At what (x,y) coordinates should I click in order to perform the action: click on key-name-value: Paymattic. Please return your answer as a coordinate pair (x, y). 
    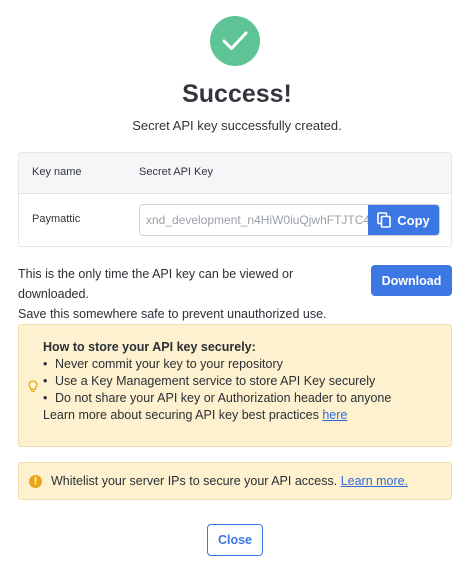
    Looking at the image, I should click on (56, 219).